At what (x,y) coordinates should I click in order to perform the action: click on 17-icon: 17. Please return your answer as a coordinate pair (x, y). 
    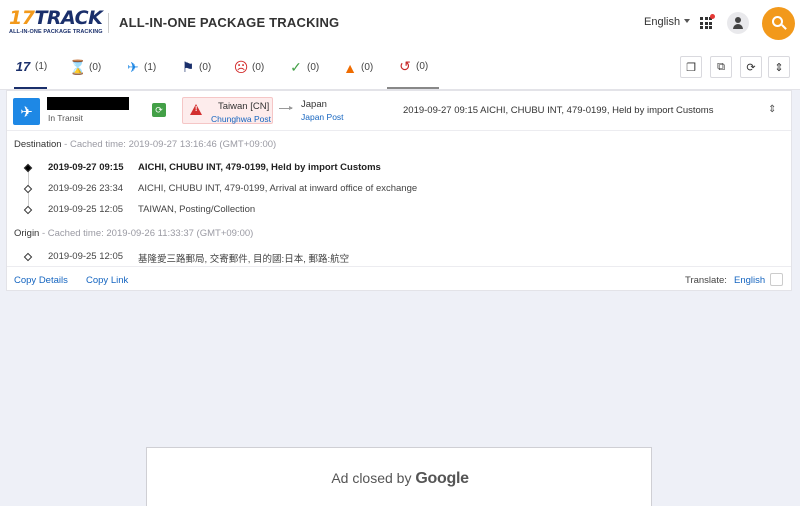
    Looking at the image, I should click on (23, 66).